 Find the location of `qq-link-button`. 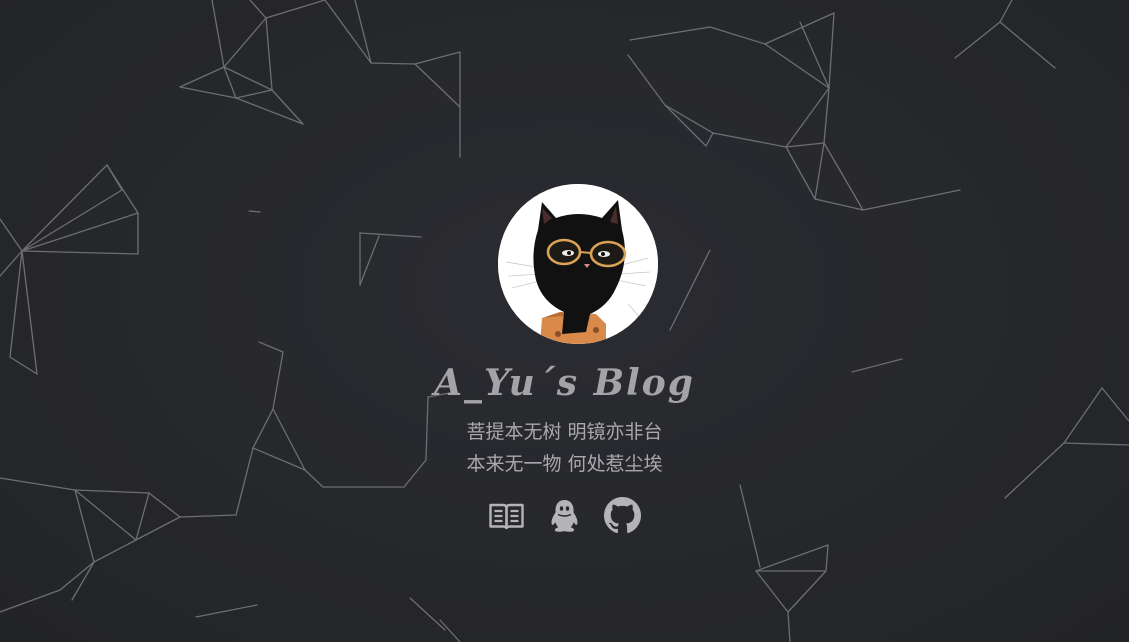

qq-link-button is located at coordinates (564, 515).